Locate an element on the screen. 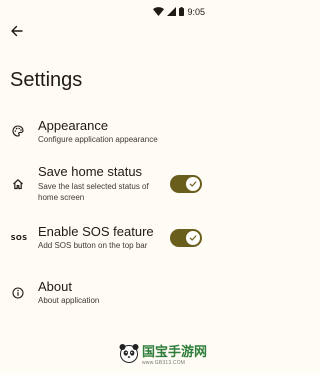 This screenshot has height=375, width=320. status-icons: 9:05 is located at coordinates (179, 12).